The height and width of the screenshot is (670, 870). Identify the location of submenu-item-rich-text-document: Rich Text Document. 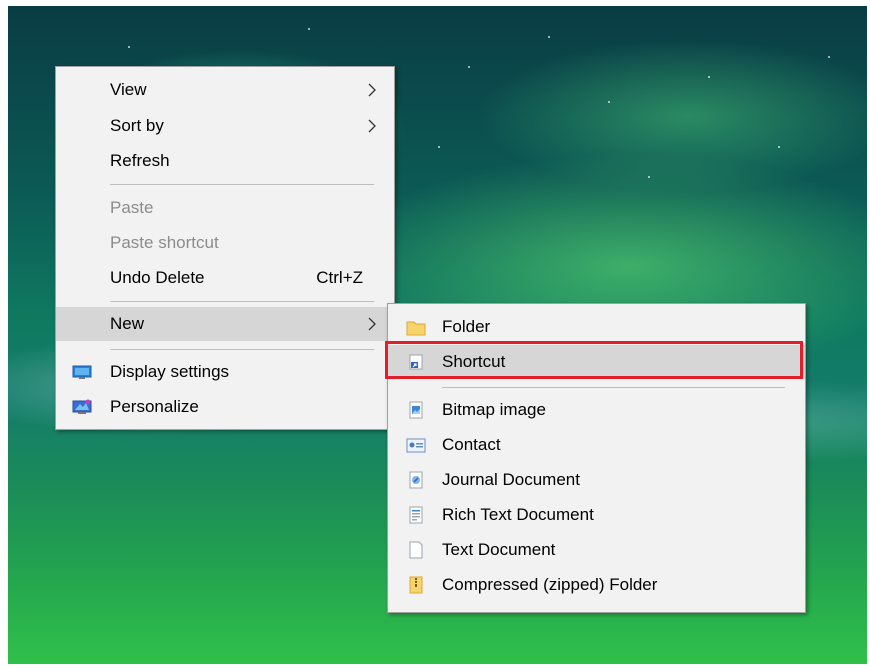
(596, 515).